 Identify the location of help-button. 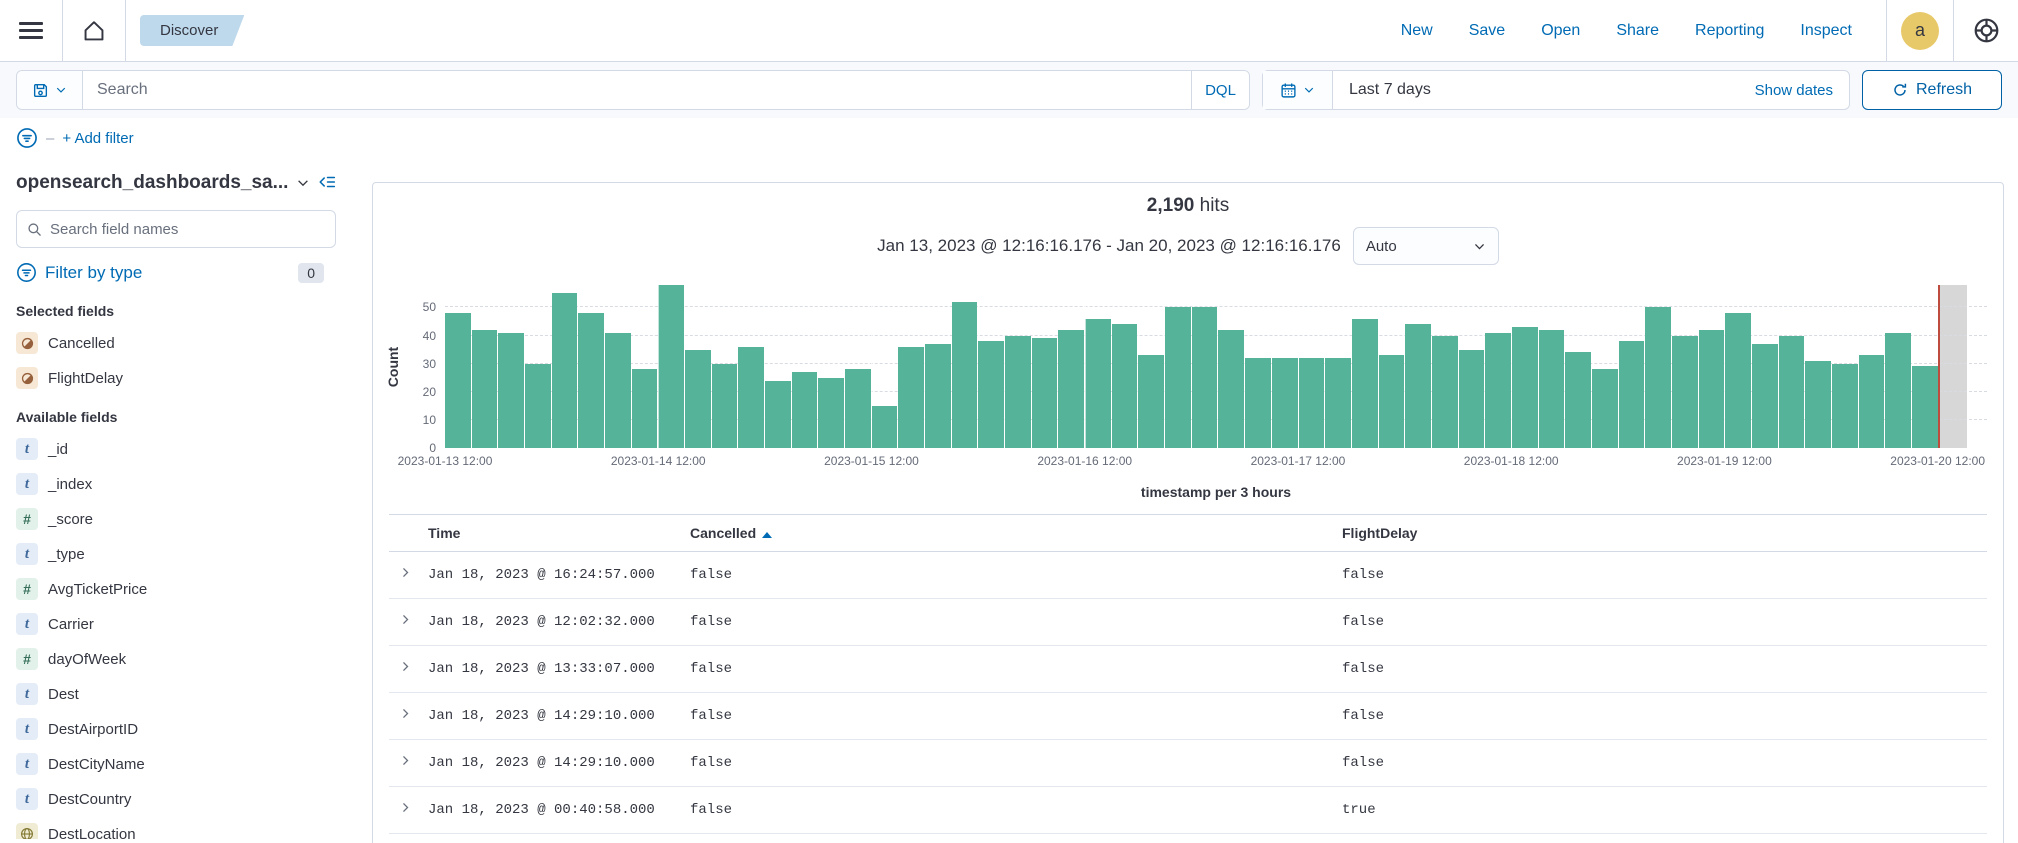
(1986, 30).